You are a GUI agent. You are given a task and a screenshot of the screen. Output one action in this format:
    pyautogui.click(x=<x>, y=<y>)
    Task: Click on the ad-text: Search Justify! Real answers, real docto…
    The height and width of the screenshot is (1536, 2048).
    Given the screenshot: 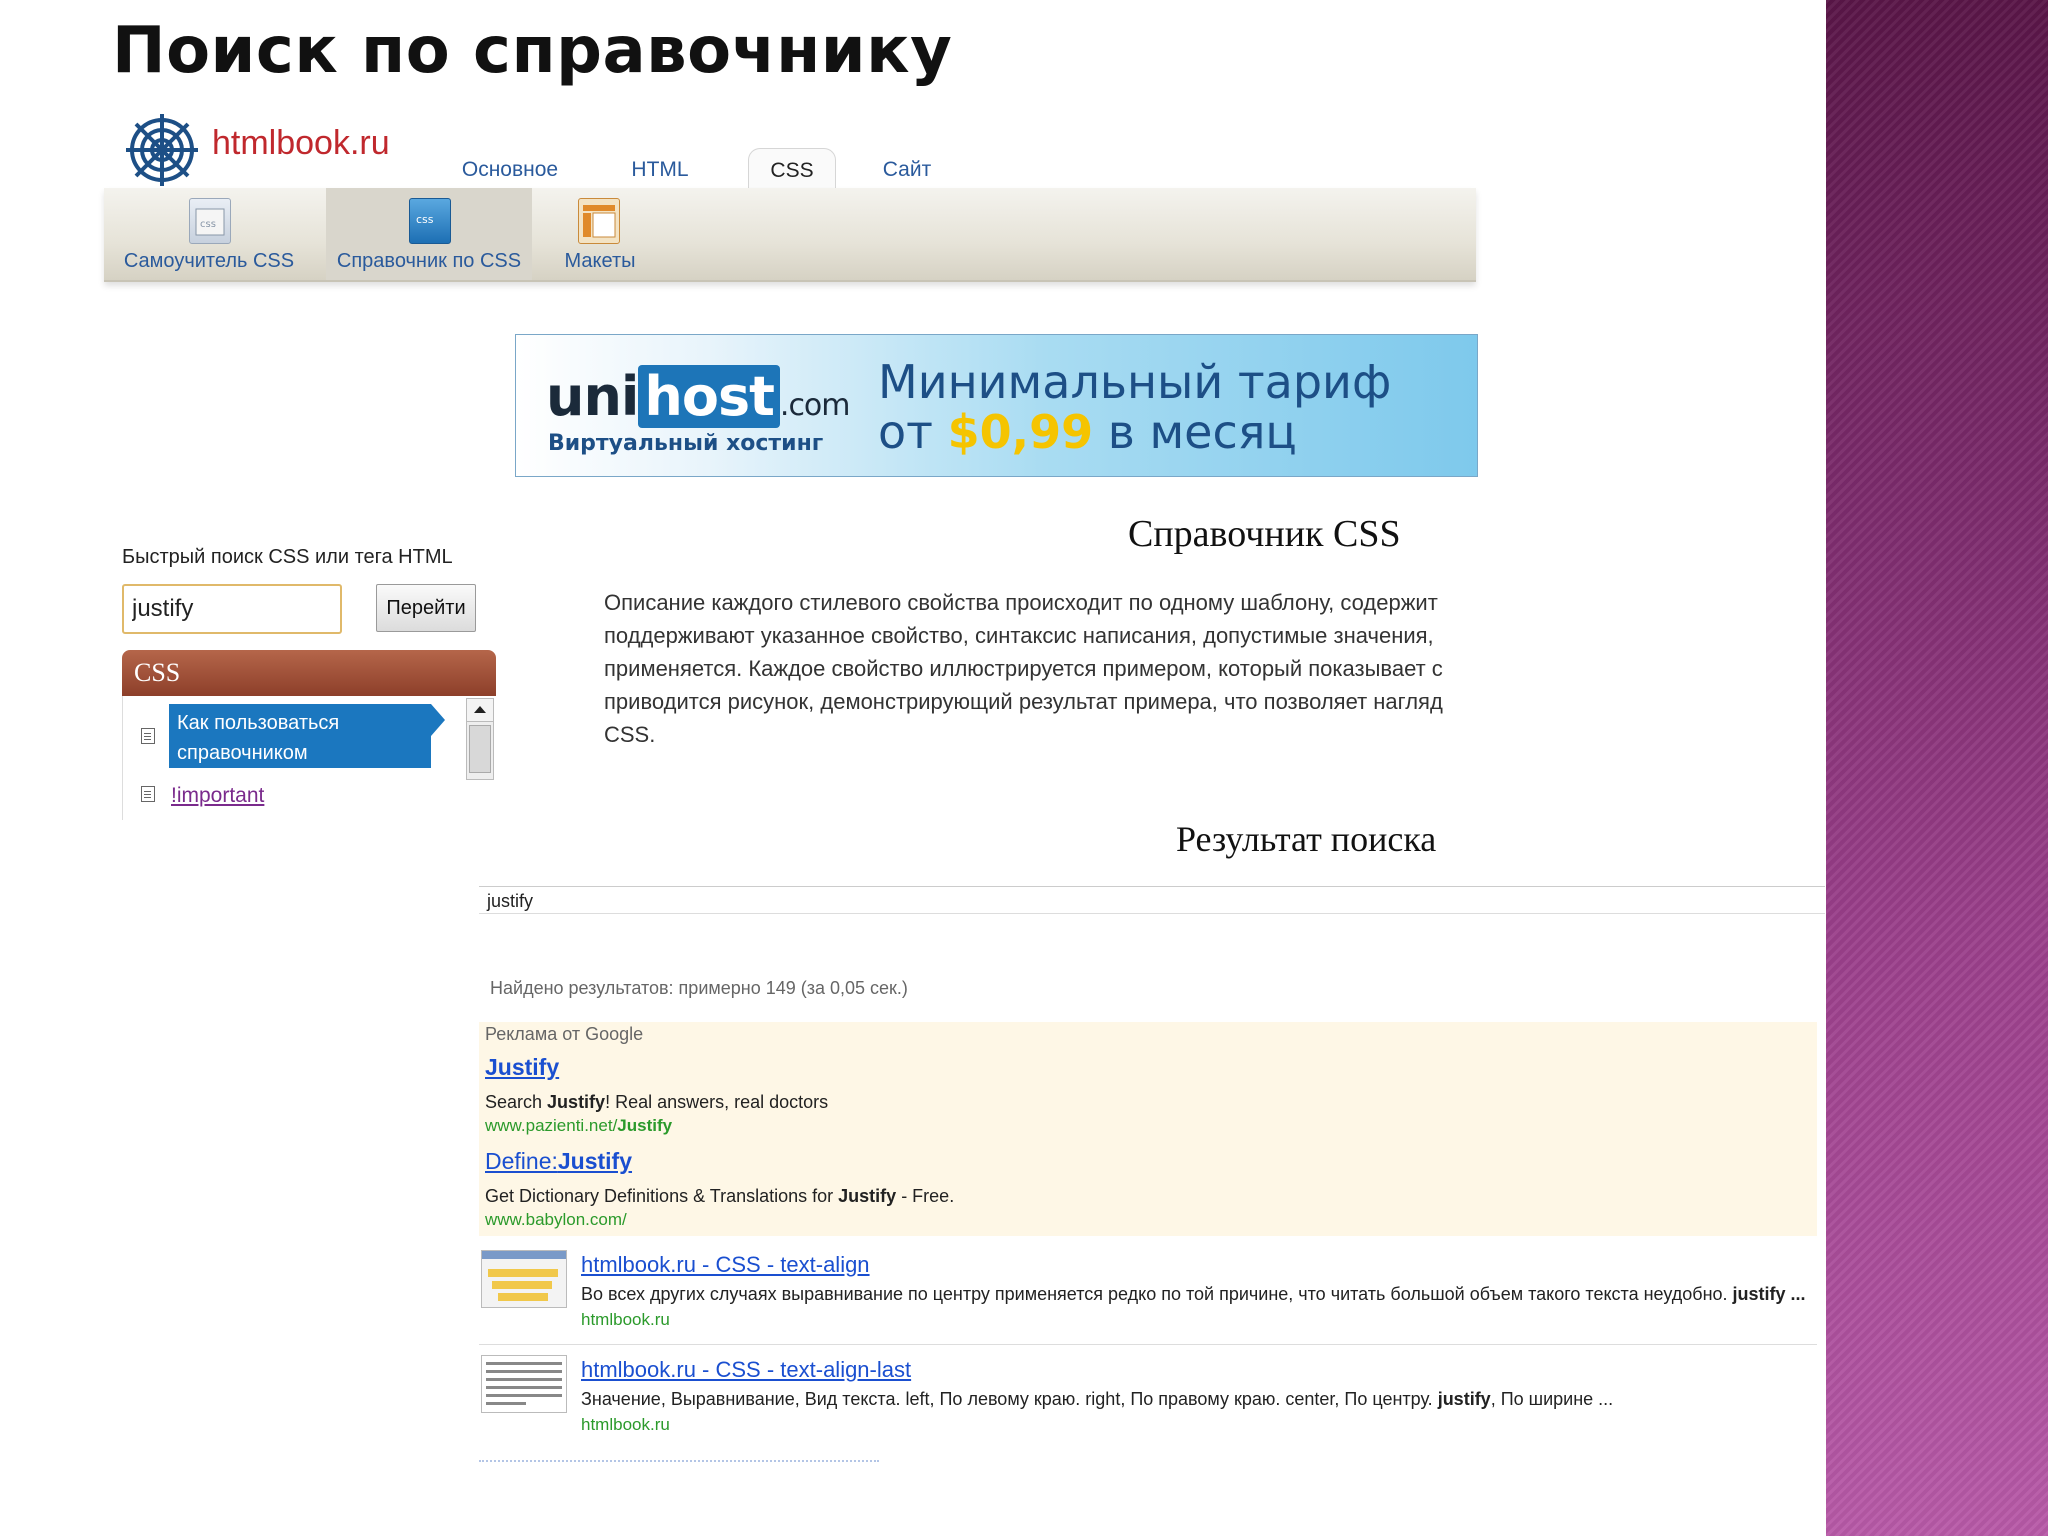 What is the action you would take?
    pyautogui.click(x=657, y=1102)
    